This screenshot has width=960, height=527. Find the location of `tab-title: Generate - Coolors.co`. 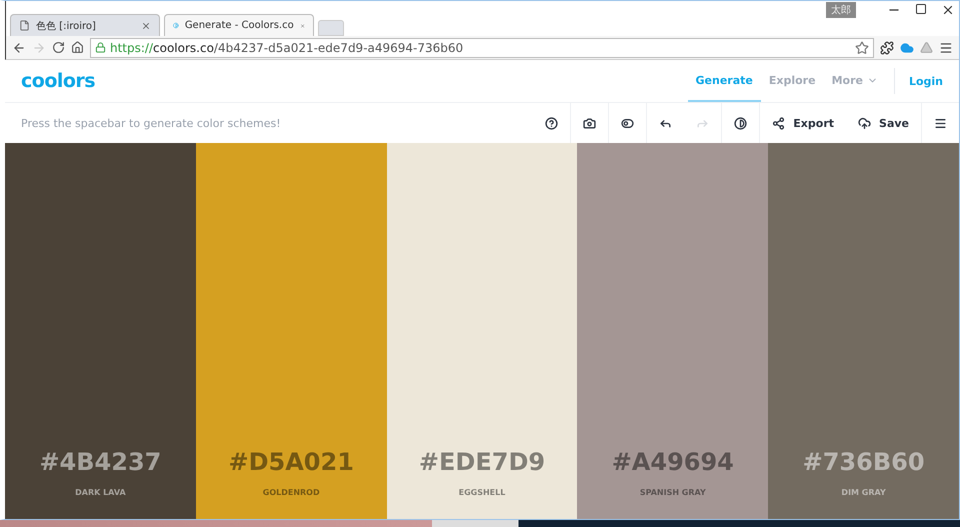

tab-title: Generate - Coolors.co is located at coordinates (239, 25).